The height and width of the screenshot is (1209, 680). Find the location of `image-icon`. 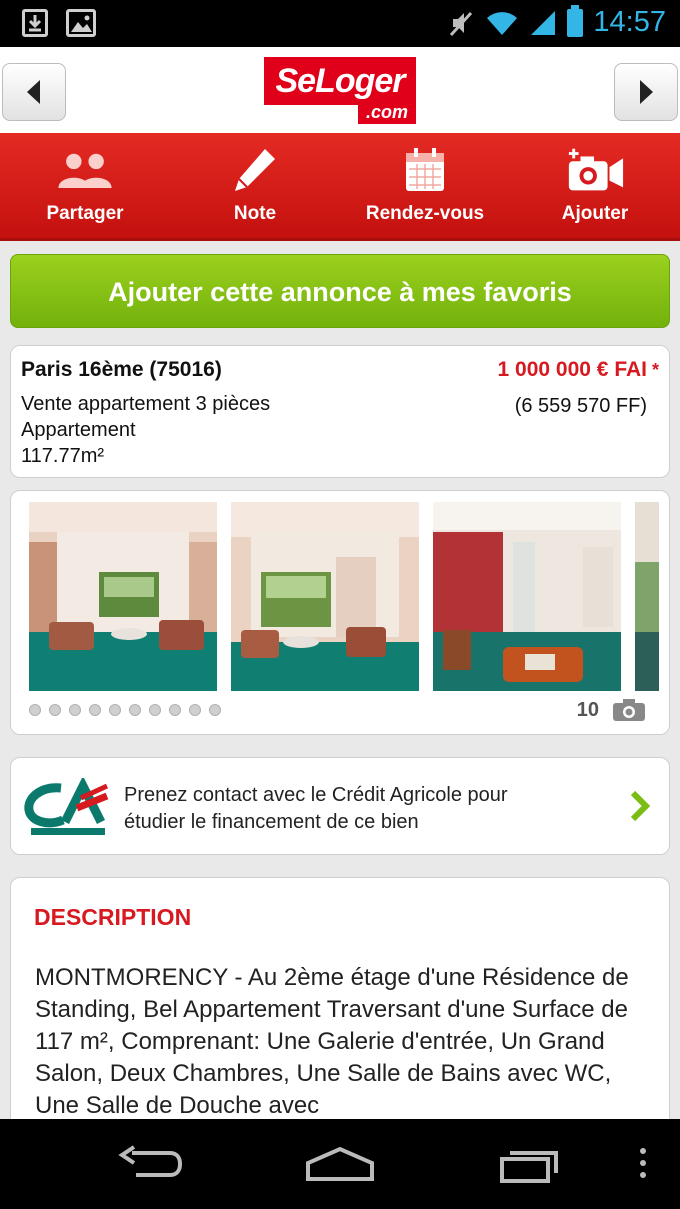

image-icon is located at coordinates (81, 23).